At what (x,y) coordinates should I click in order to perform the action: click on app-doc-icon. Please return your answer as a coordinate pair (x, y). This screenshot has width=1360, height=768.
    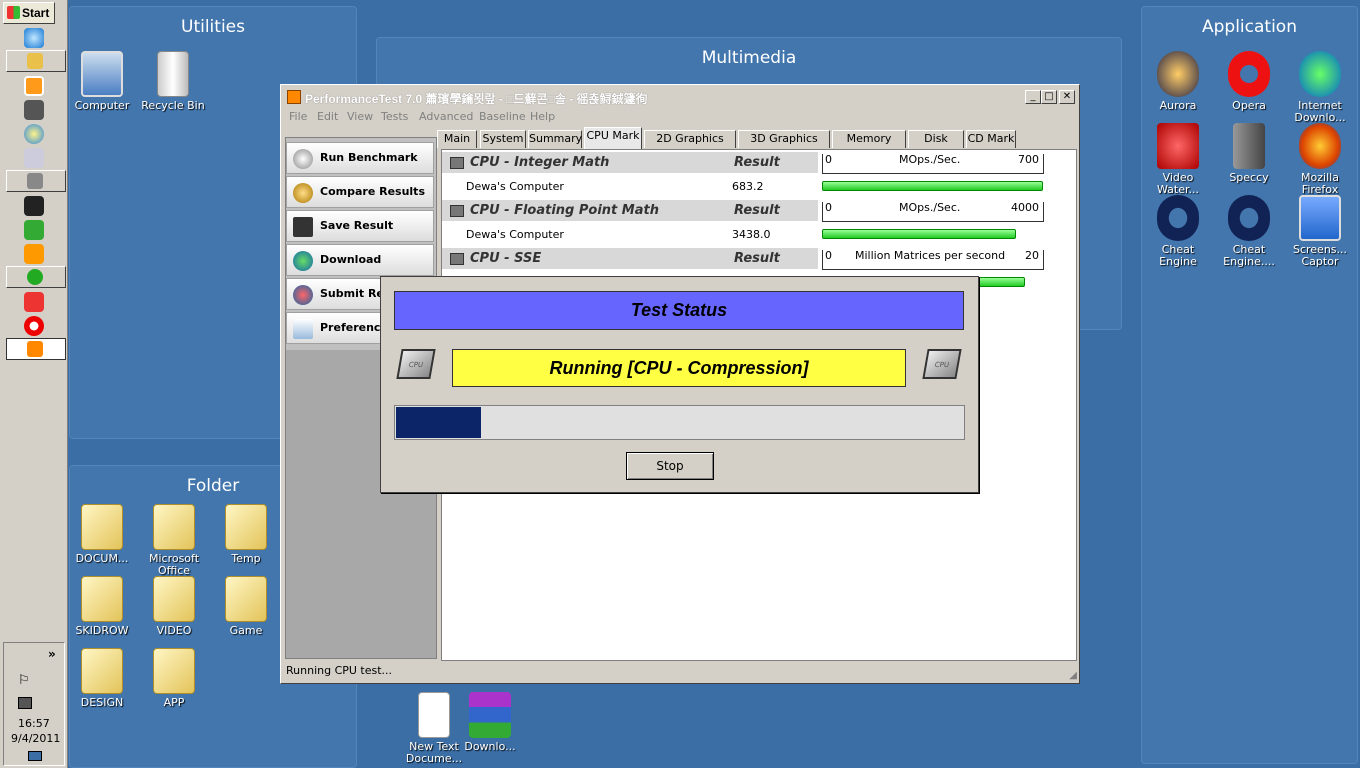
    Looking at the image, I should click on (34, 158).